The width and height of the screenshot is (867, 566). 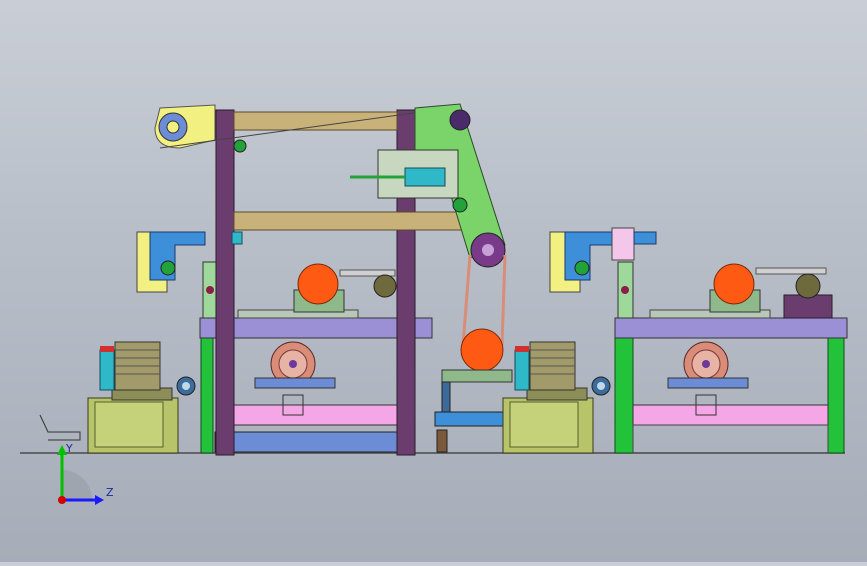 I want to click on right-motor-shaft, so click(x=791, y=271).